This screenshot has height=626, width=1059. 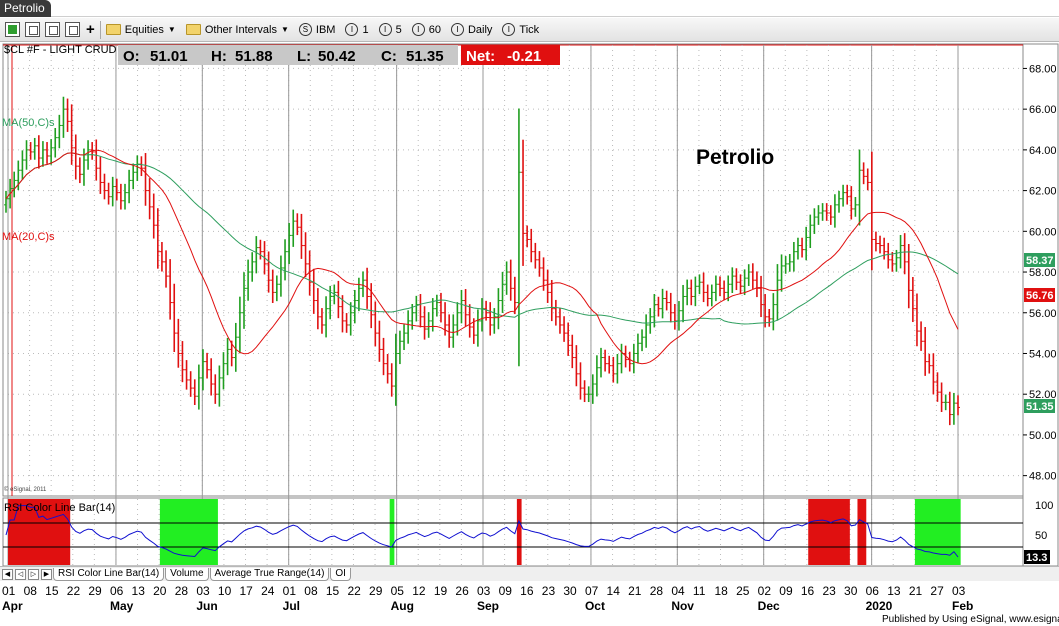 I want to click on equities-dropdown: Equities ▼, so click(x=140, y=29).